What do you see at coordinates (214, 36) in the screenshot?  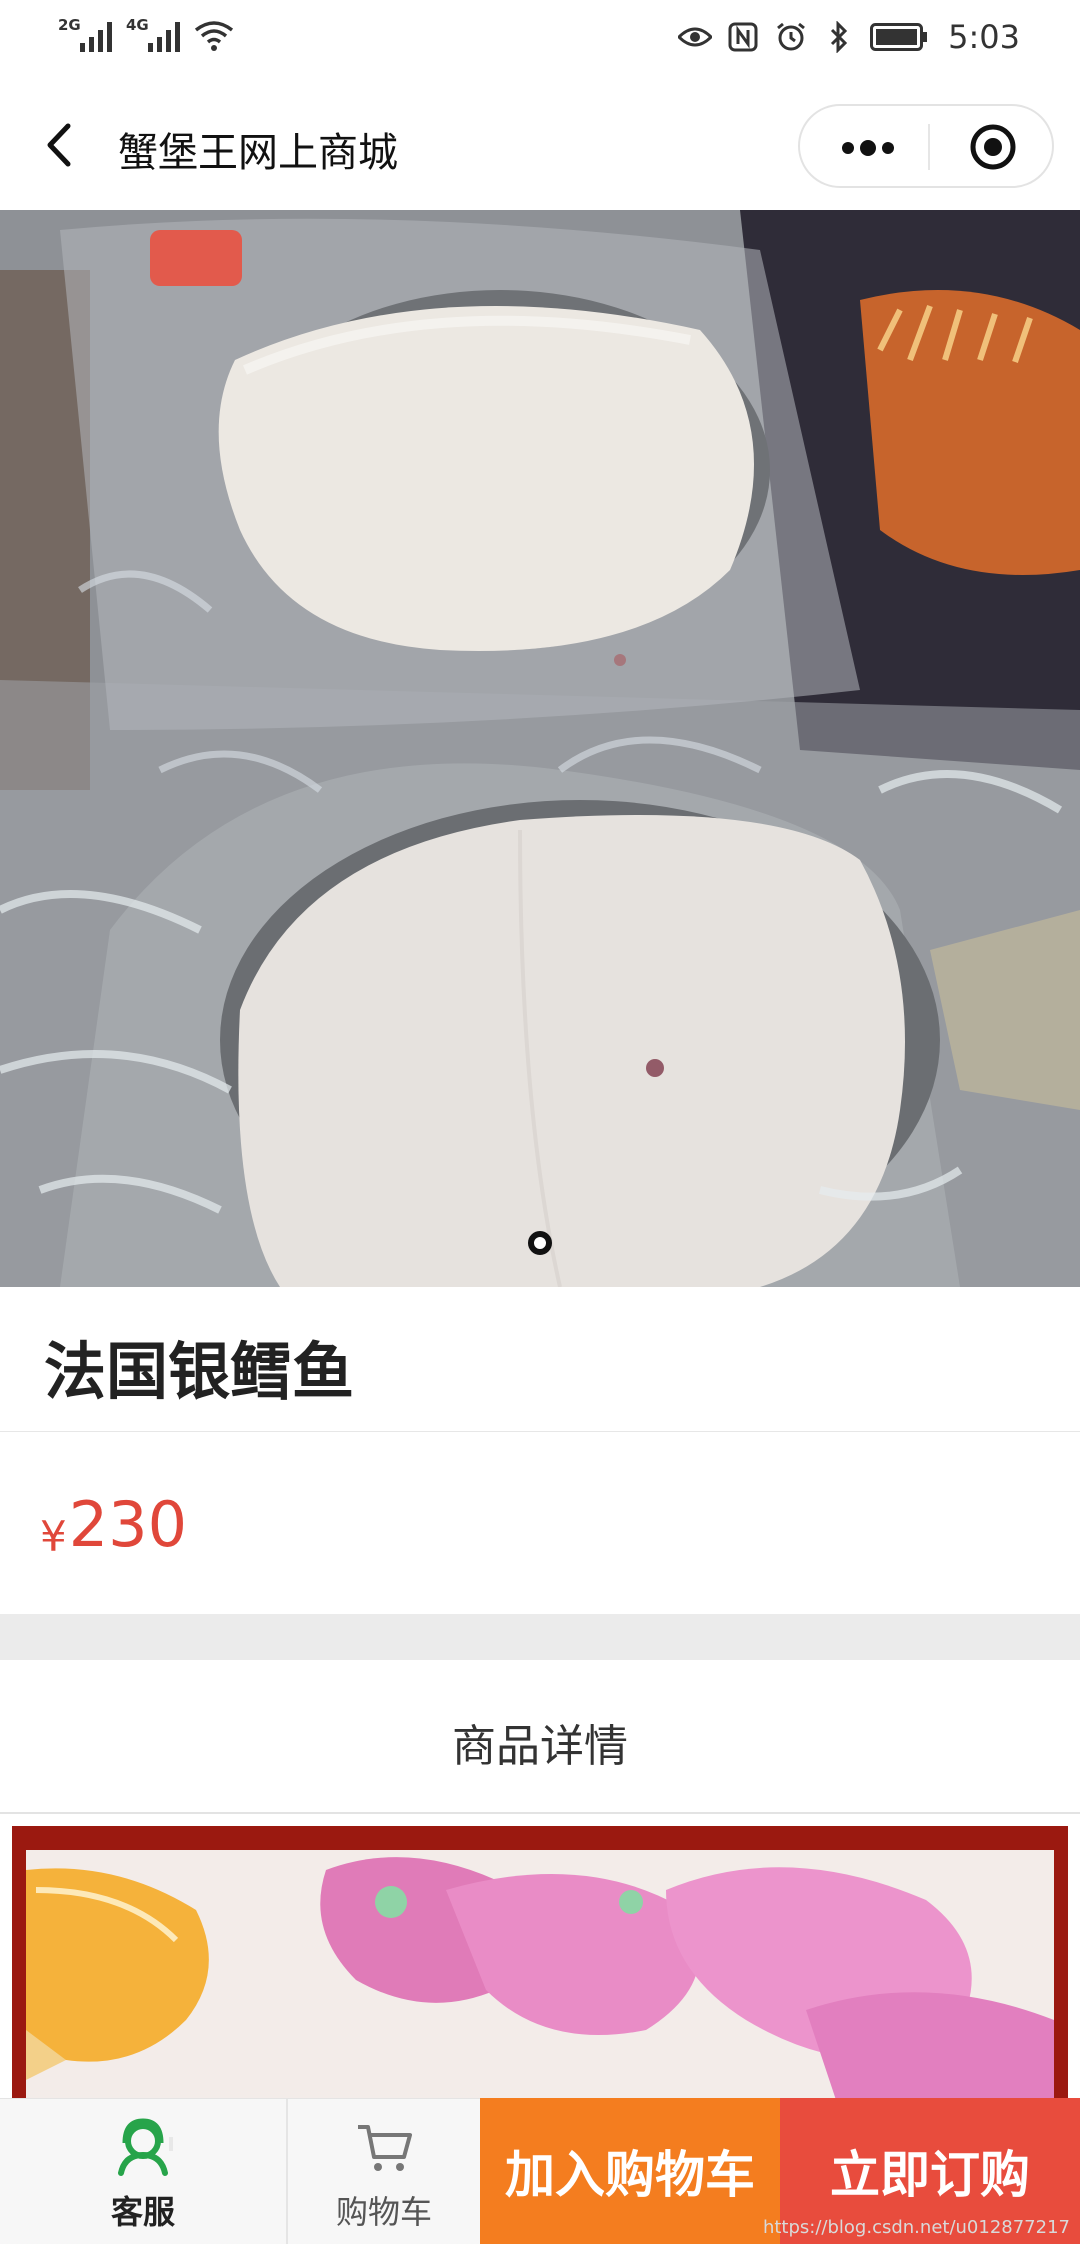 I see `wifi-icon` at bounding box center [214, 36].